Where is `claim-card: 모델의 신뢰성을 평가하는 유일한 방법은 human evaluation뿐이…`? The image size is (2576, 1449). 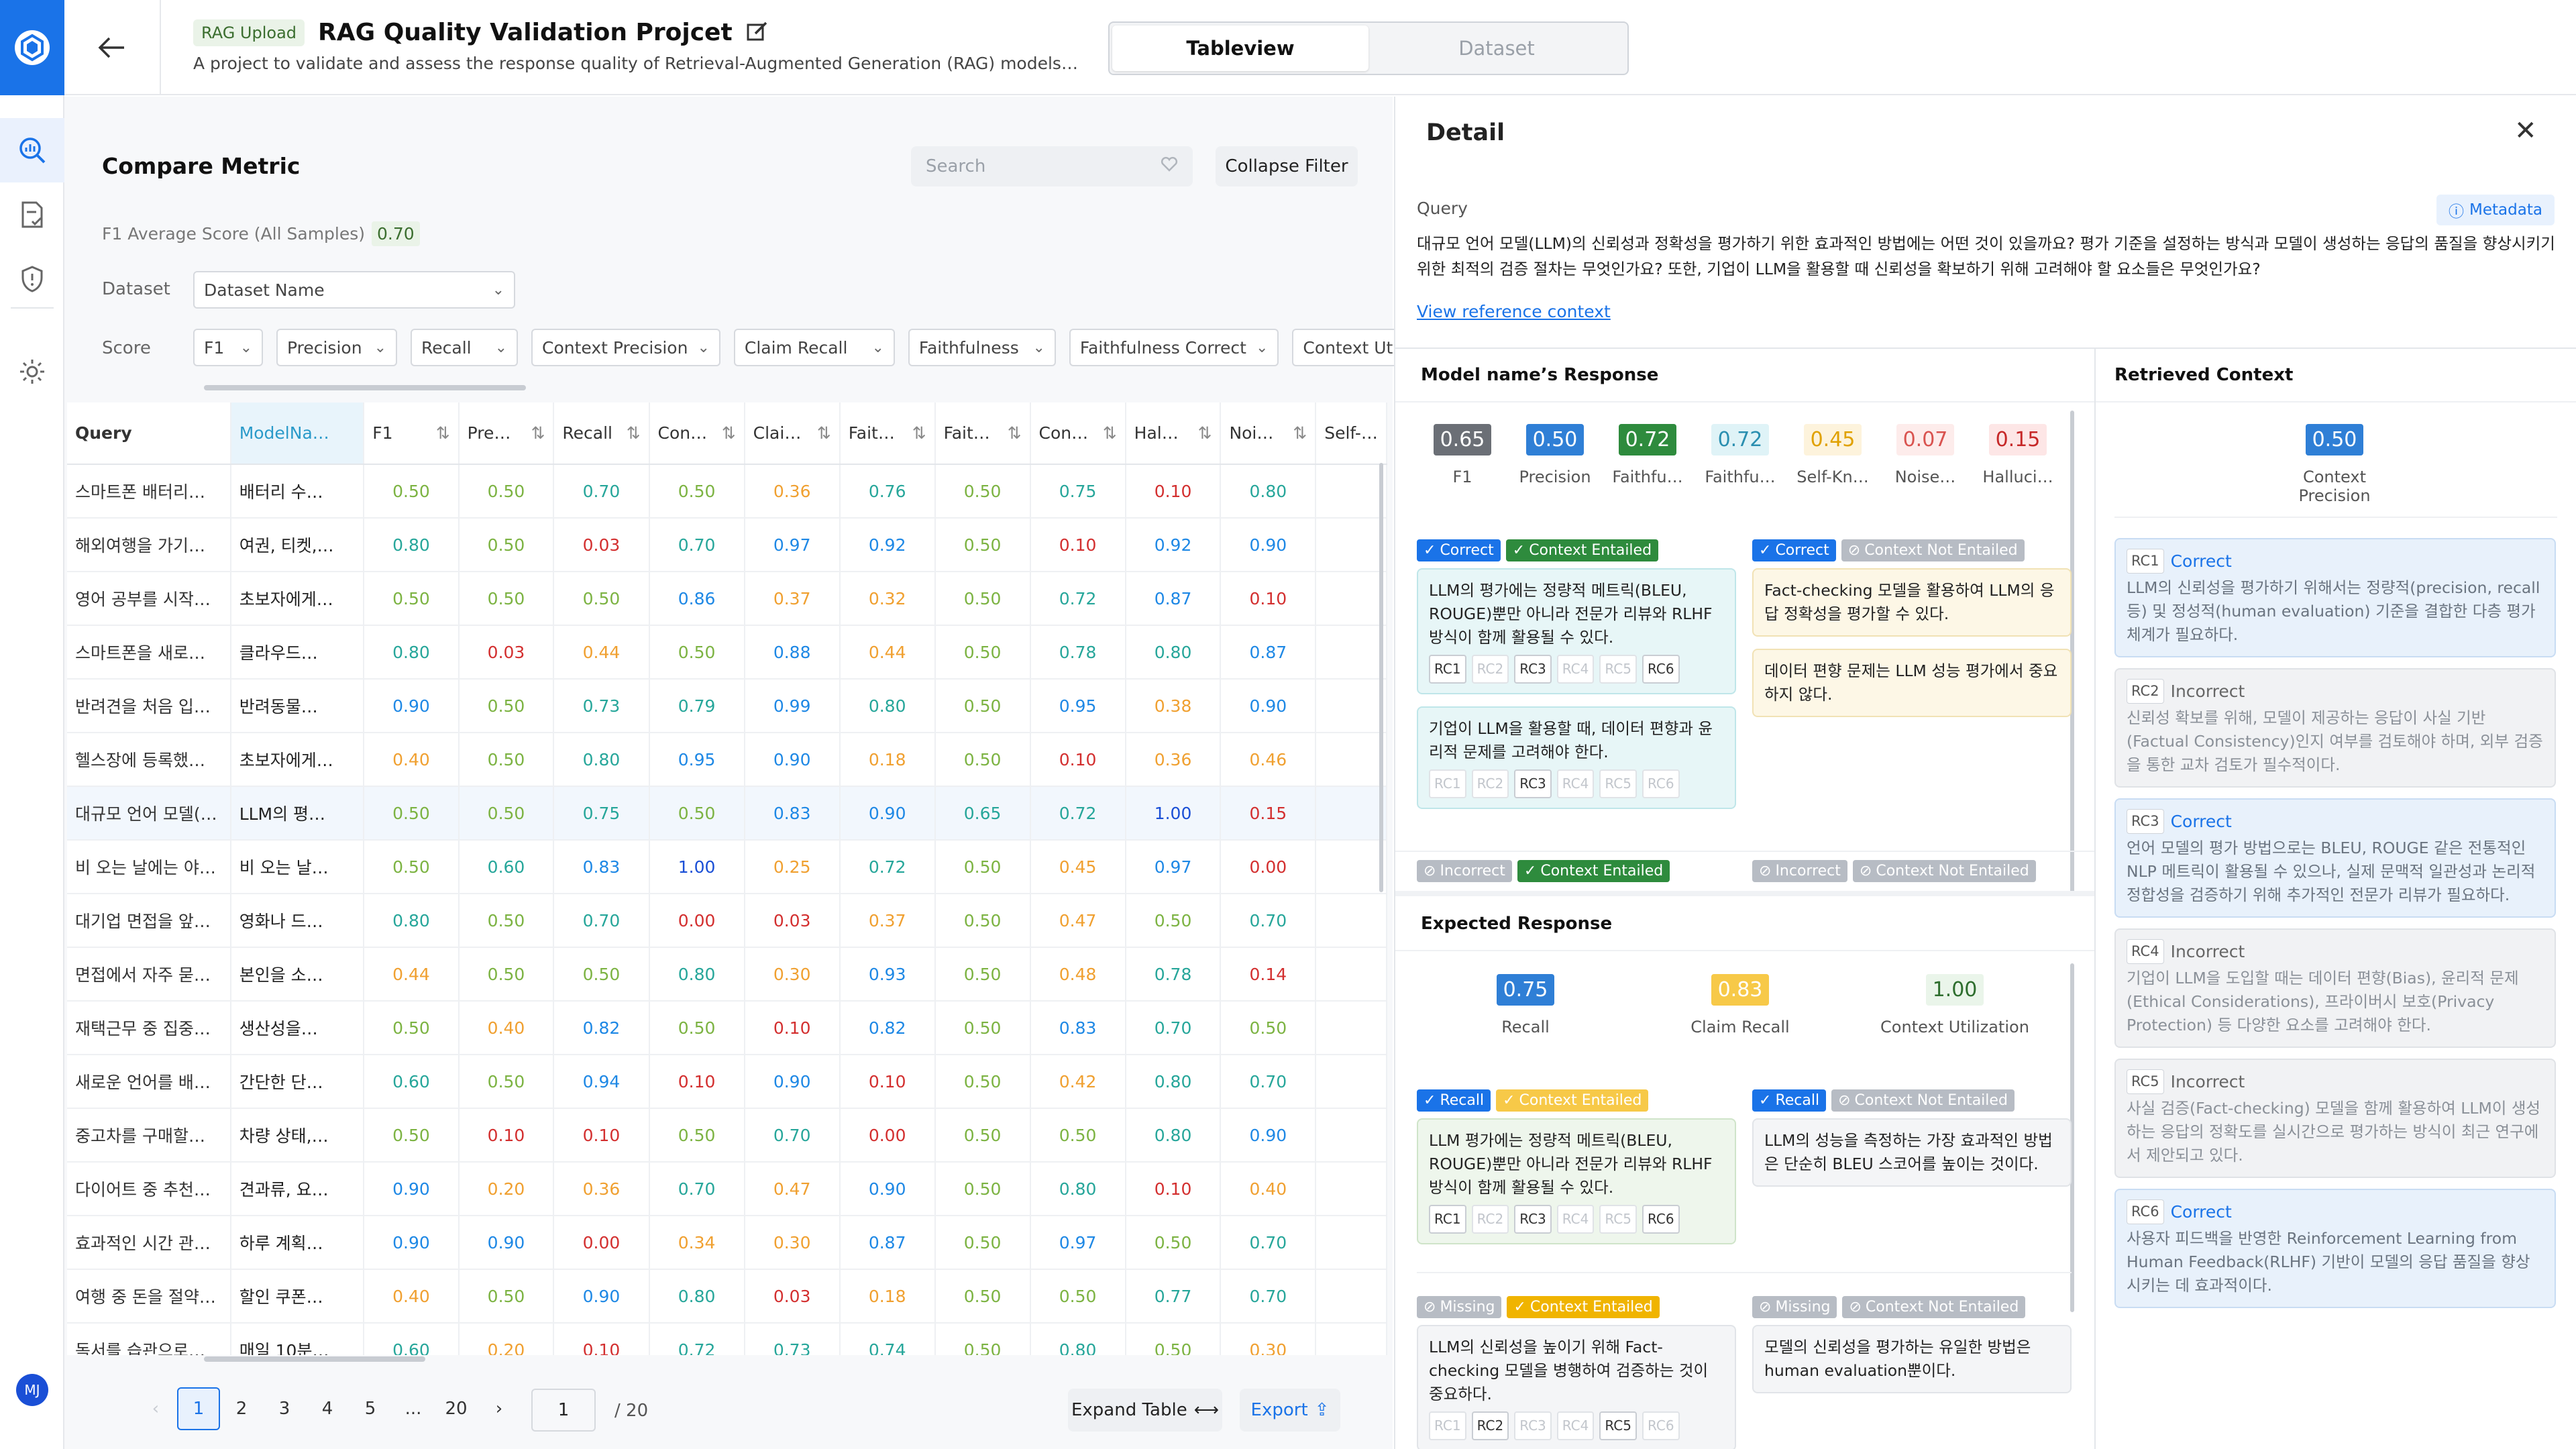
claim-card: 모델의 신뢰성을 평가하는 유일한 방법은 human evaluation뿐이… is located at coordinates (1912, 1359).